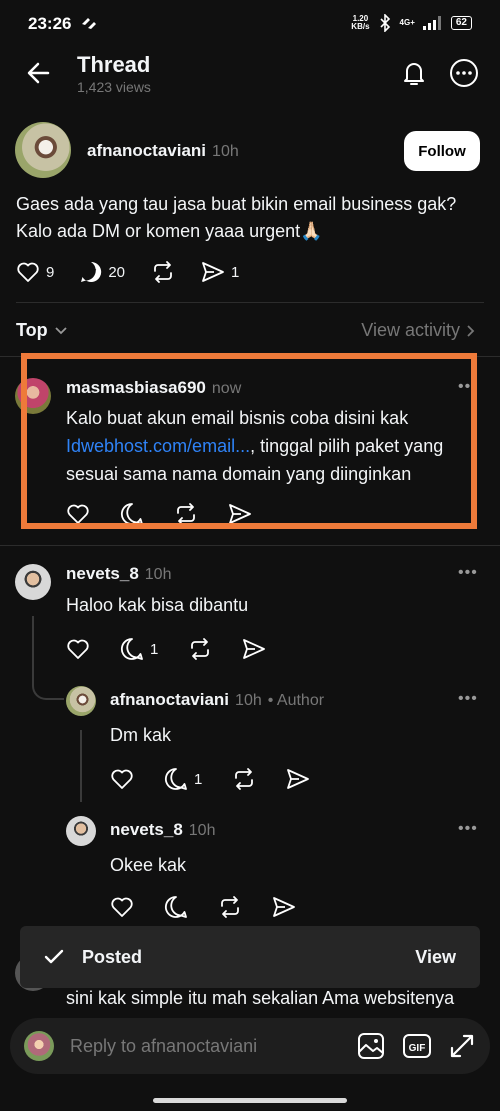 This screenshot has height=1111, width=500. What do you see at coordinates (435, 957) in the screenshot?
I see `toast-view-button: View` at bounding box center [435, 957].